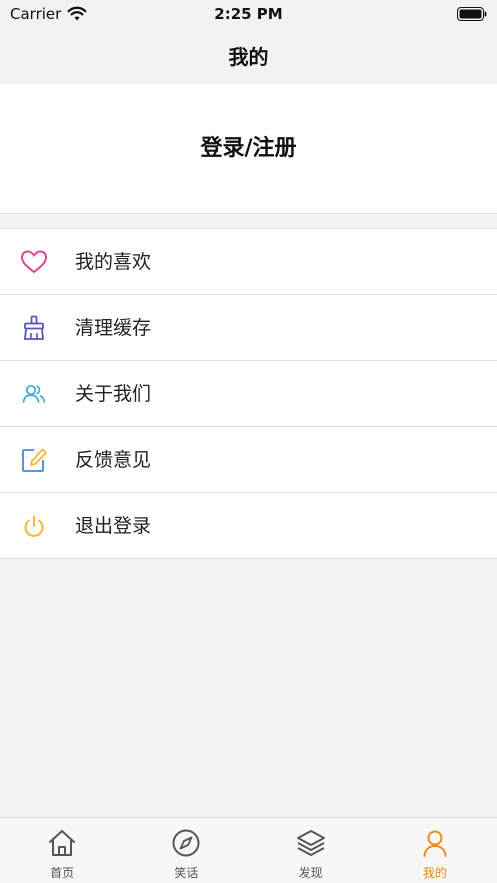  I want to click on tab-label: 笑话, so click(186, 873).